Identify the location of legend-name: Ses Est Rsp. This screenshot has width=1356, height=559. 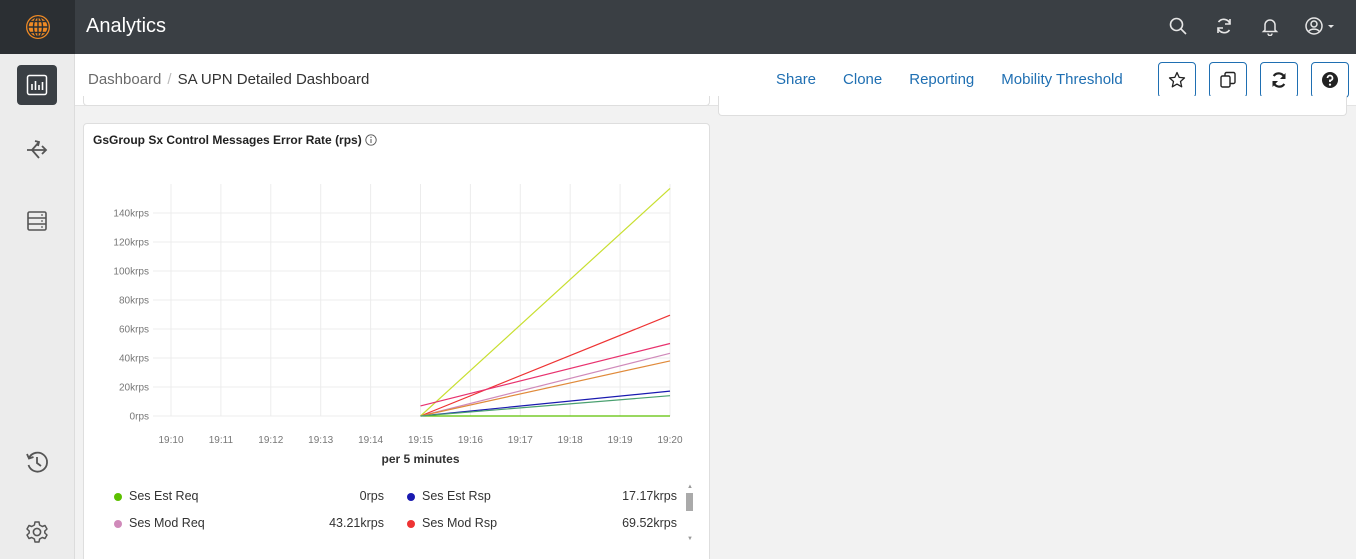
(456, 496).